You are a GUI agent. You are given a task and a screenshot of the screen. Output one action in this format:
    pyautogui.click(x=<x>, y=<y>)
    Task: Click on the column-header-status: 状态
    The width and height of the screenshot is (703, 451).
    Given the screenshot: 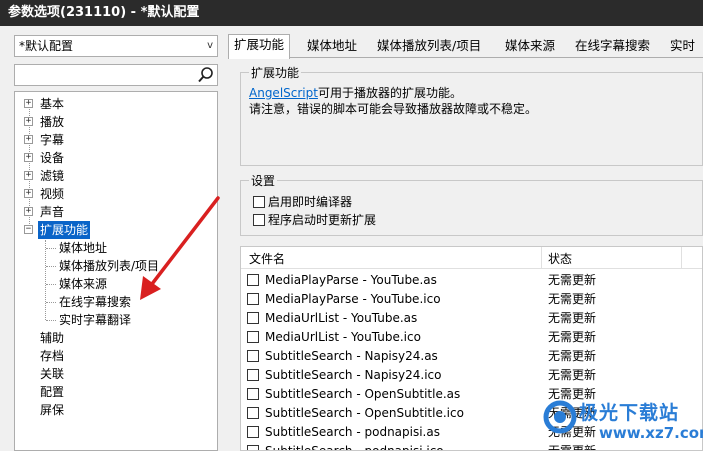 What is the action you would take?
    pyautogui.click(x=560, y=258)
    